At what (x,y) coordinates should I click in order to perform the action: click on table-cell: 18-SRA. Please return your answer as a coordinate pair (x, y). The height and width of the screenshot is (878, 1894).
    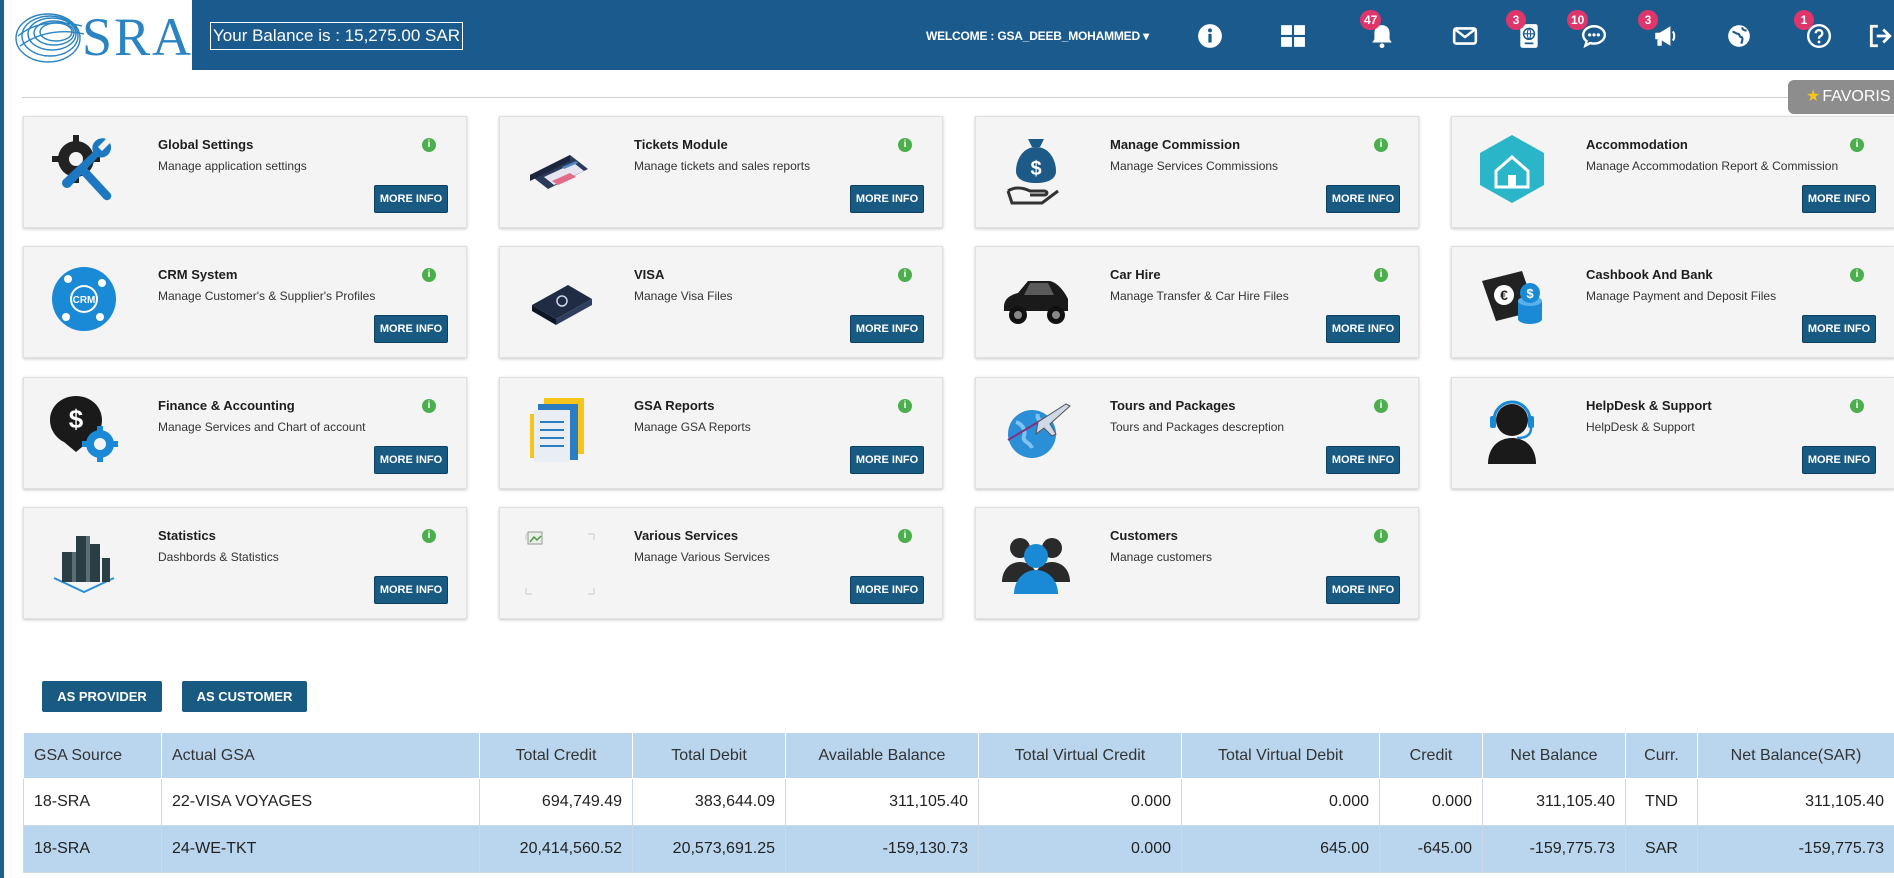
    Looking at the image, I should click on (92, 802).